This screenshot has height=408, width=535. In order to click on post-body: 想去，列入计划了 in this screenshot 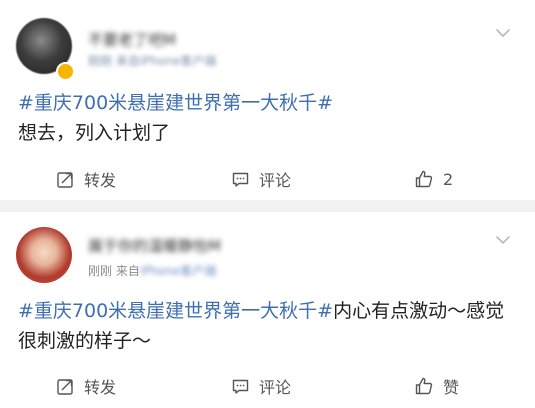, I will do `click(94, 133)`.